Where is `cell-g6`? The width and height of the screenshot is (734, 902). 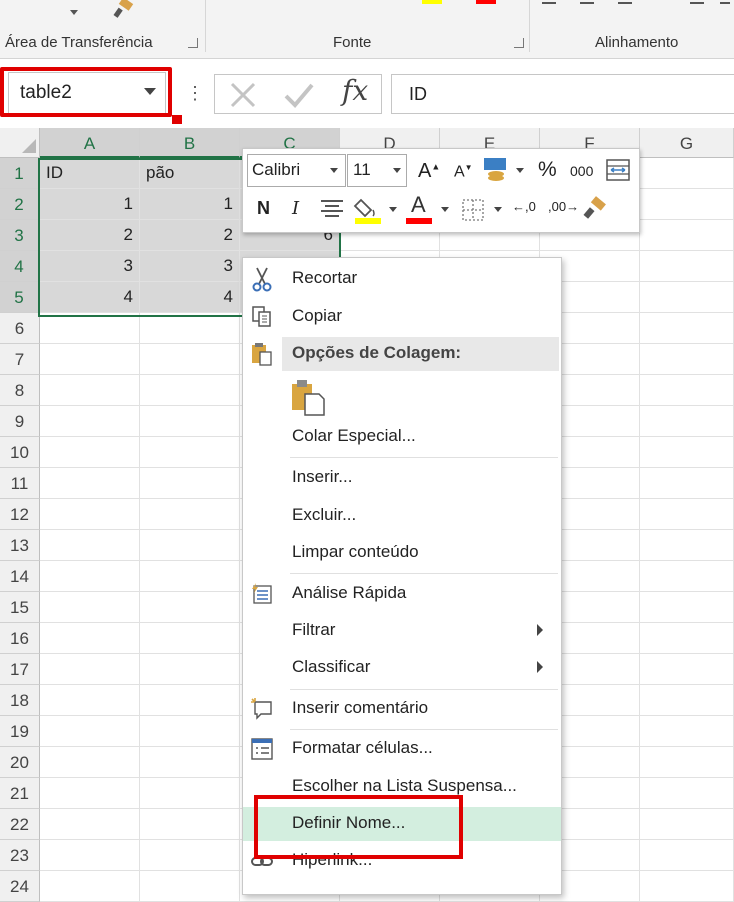
cell-g6 is located at coordinates (687, 328).